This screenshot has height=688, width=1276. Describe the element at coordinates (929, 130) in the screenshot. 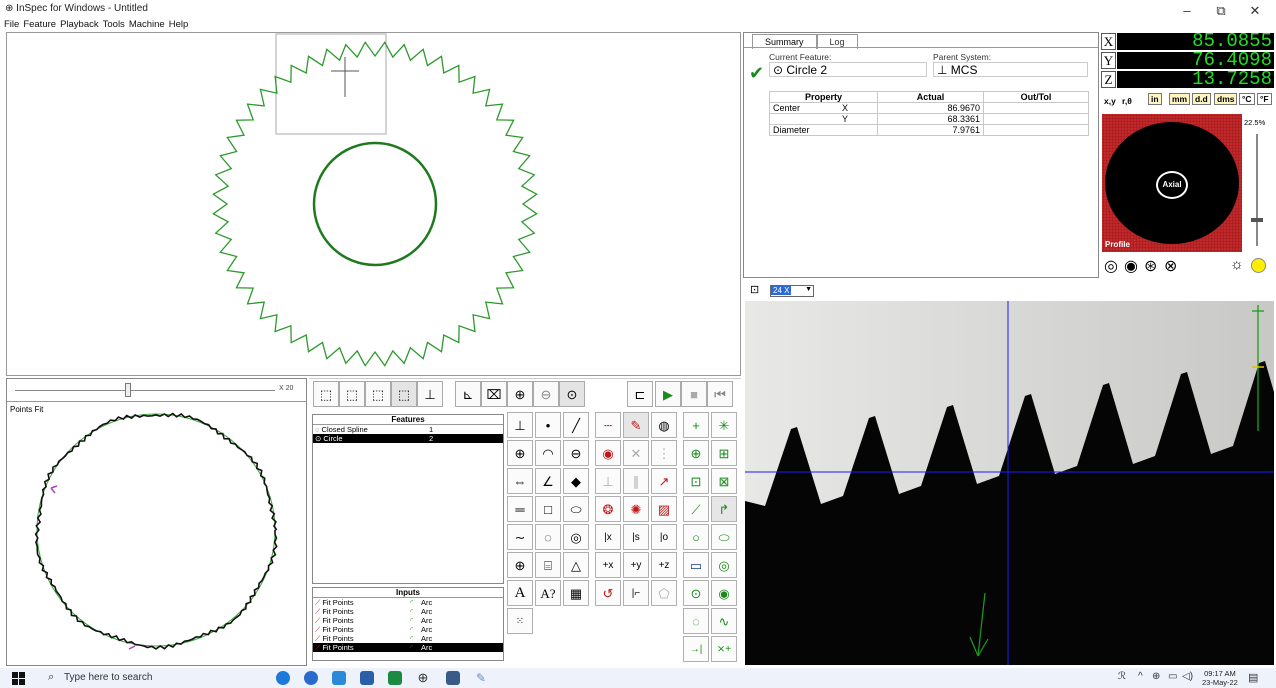

I see `table-row: Diameter 7.9761` at that location.